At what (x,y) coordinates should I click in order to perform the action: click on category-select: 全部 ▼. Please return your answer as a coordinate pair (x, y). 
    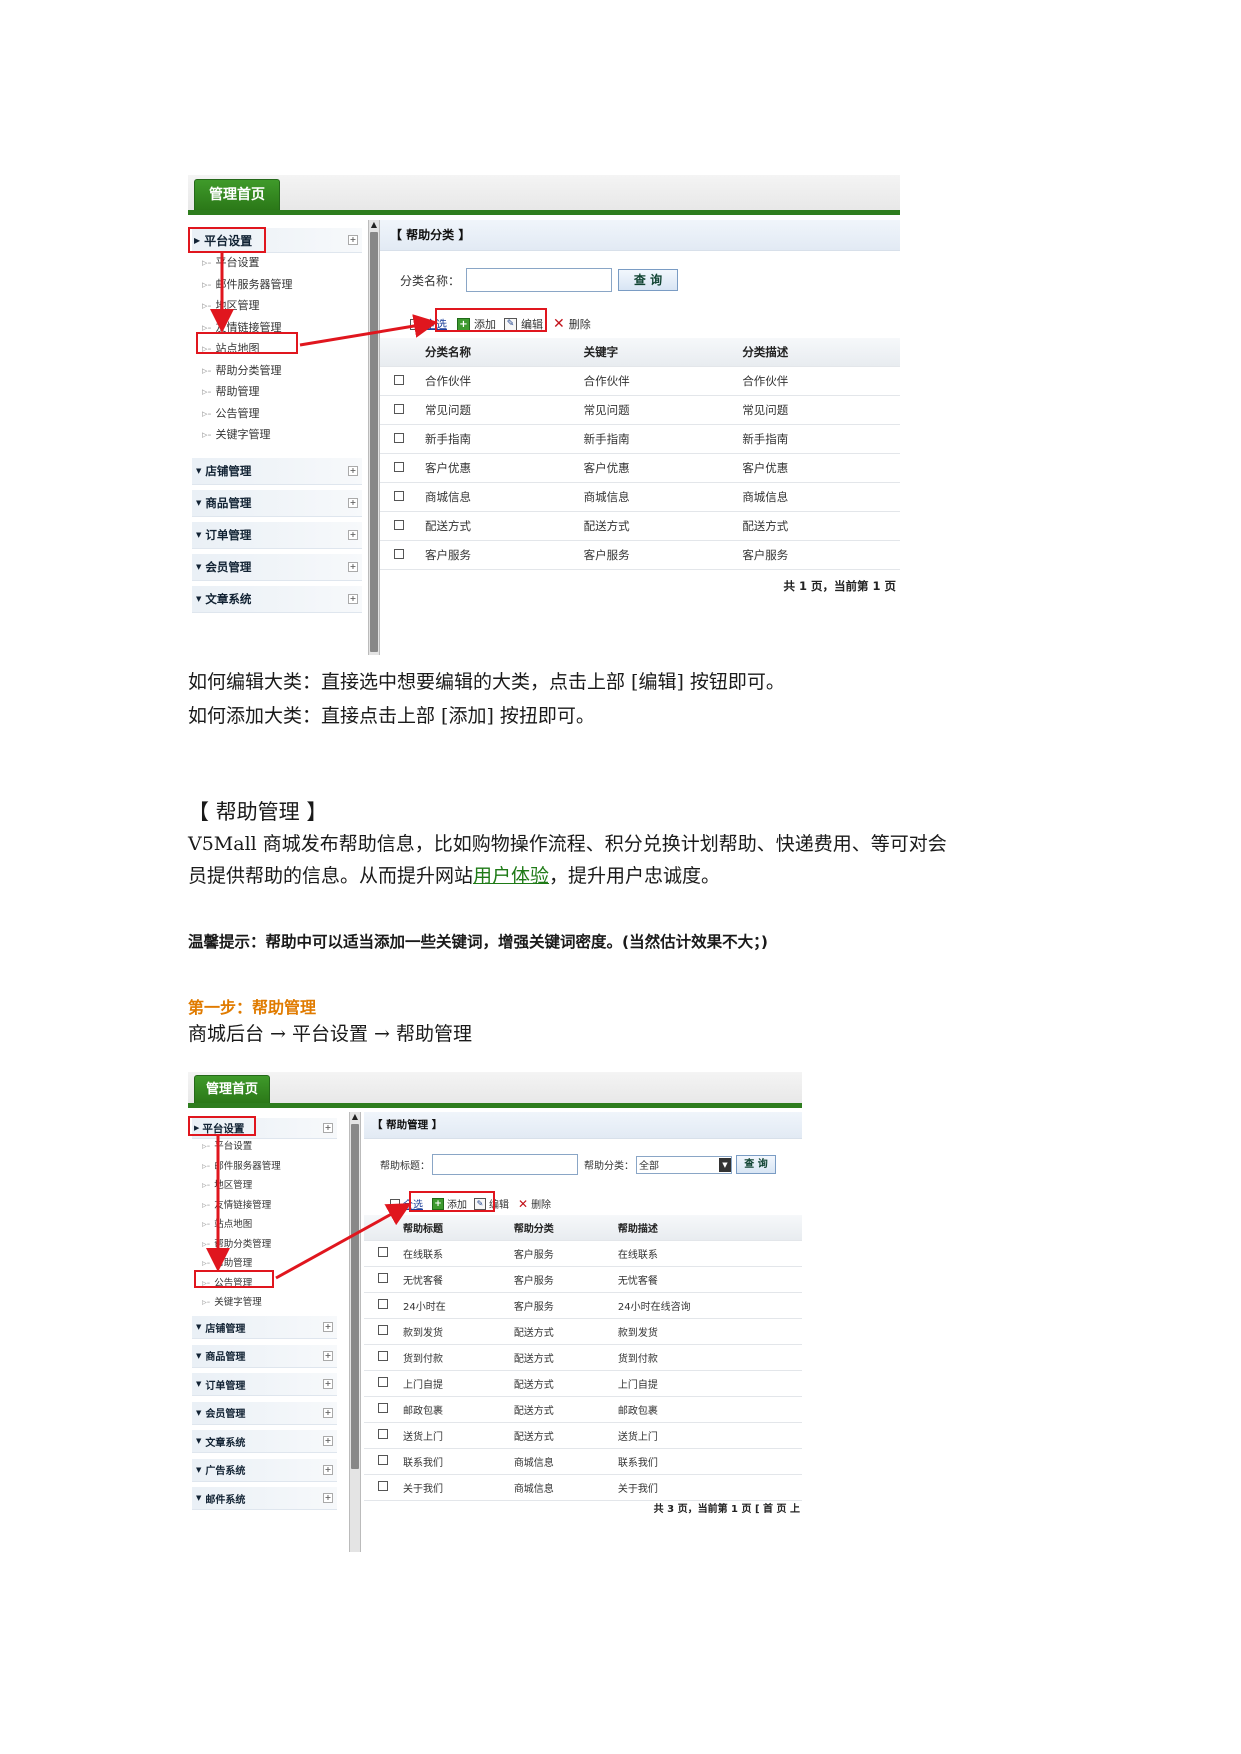
    Looking at the image, I should click on (684, 1164).